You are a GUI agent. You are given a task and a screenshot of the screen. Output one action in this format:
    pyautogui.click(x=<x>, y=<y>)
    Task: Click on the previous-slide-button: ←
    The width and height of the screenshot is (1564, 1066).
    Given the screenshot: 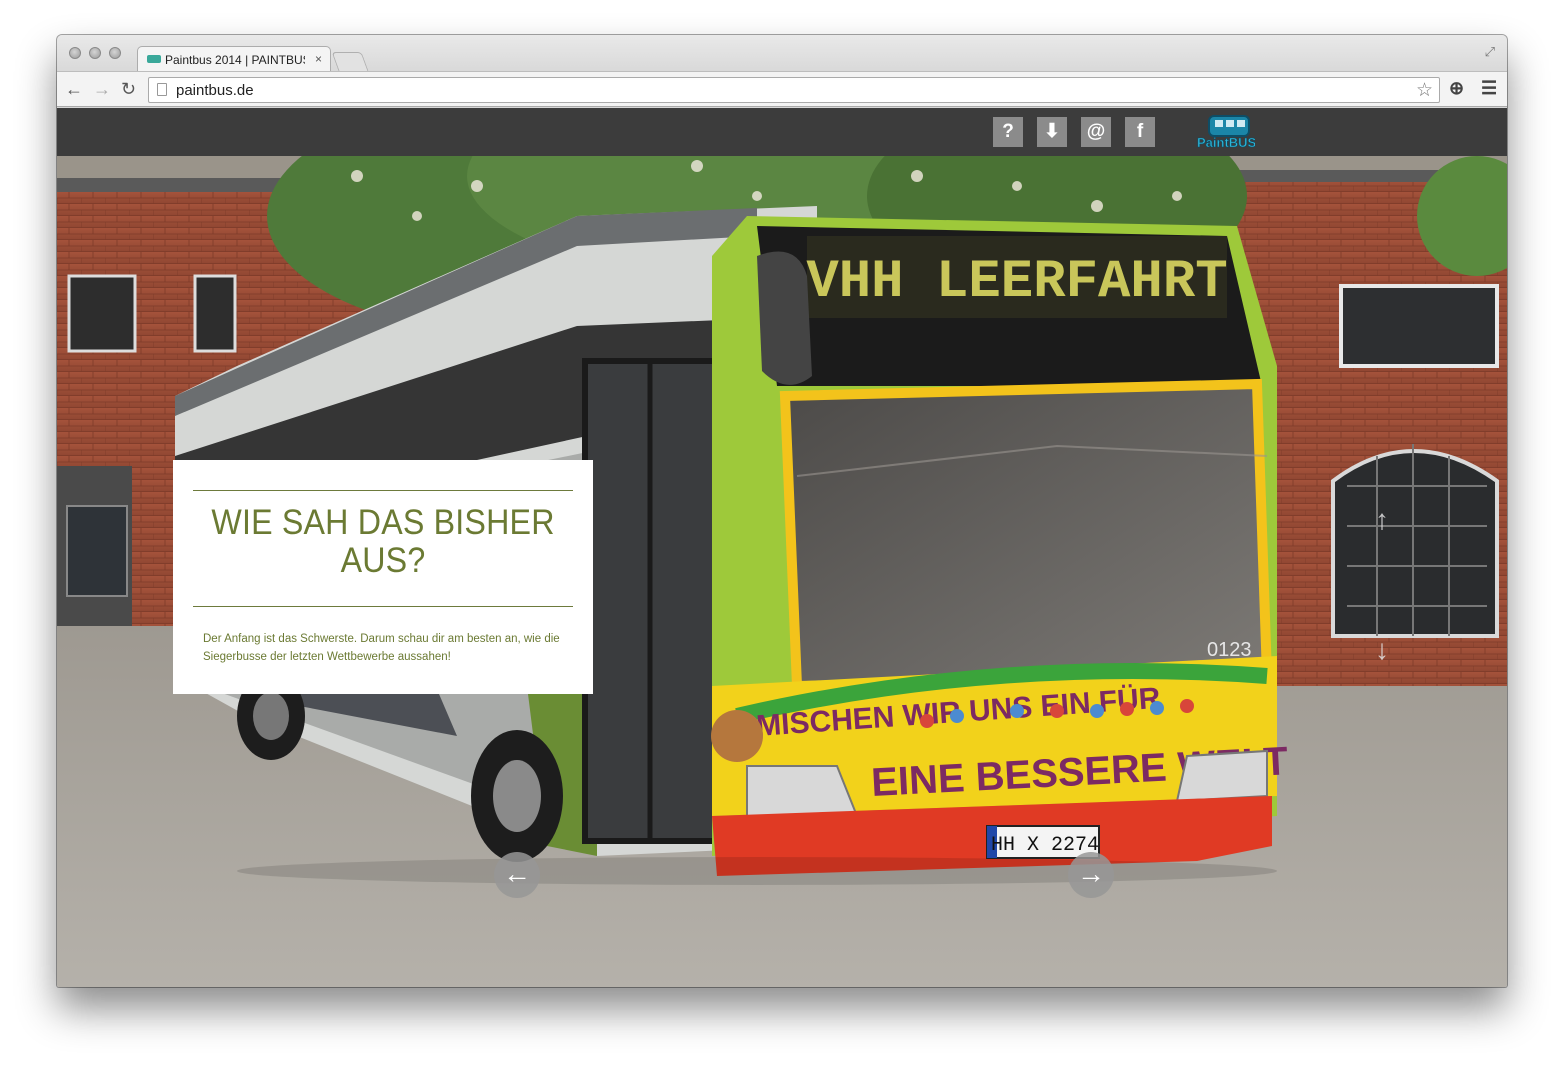 What is the action you would take?
    pyautogui.click(x=517, y=875)
    